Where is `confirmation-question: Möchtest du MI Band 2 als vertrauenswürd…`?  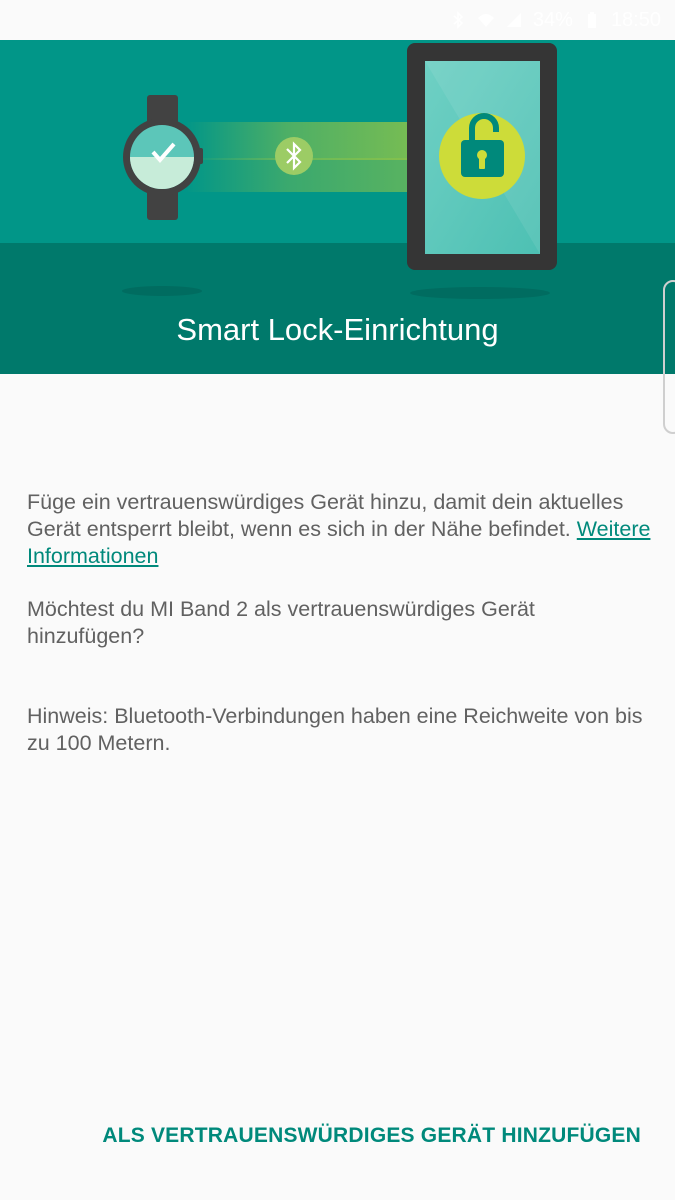 confirmation-question: Möchtest du MI Band 2 als vertrauenswürd… is located at coordinates (281, 622).